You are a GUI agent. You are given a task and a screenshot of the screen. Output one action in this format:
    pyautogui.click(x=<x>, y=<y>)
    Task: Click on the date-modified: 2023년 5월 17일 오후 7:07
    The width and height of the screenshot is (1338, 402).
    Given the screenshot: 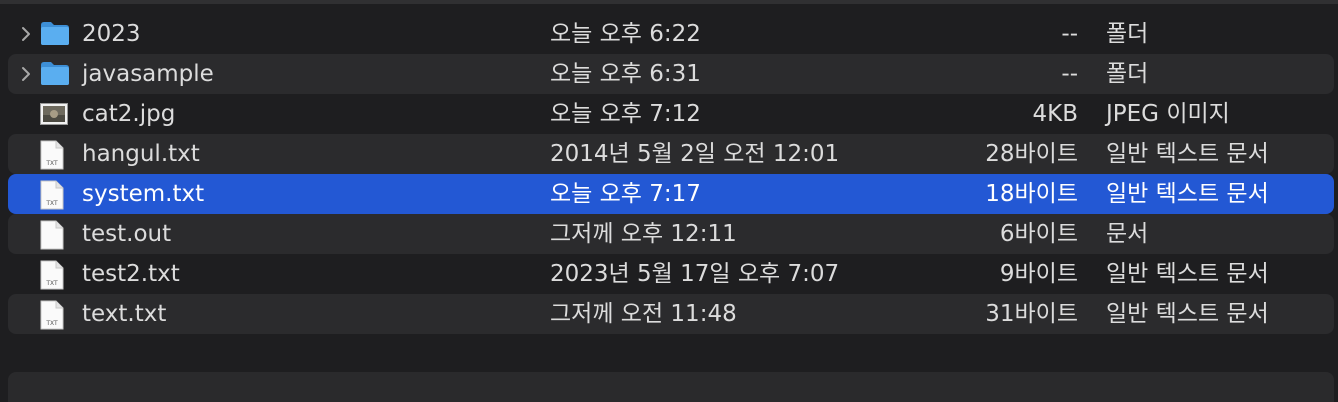 What is the action you would take?
    pyautogui.click(x=695, y=274)
    